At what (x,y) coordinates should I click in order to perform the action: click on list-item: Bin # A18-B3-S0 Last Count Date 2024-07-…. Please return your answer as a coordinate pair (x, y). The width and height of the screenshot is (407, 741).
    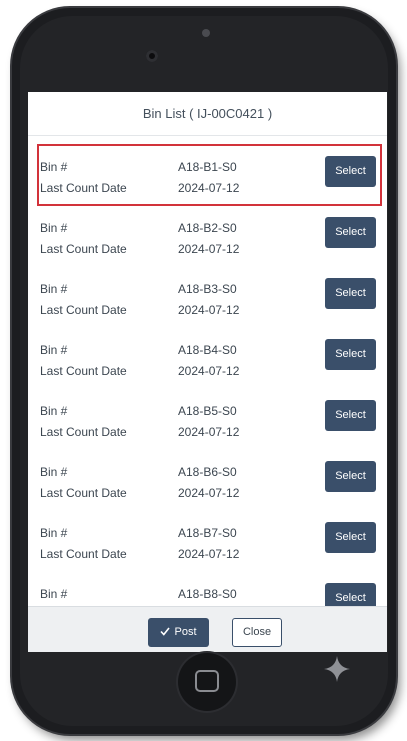
    Looking at the image, I should click on (209, 297).